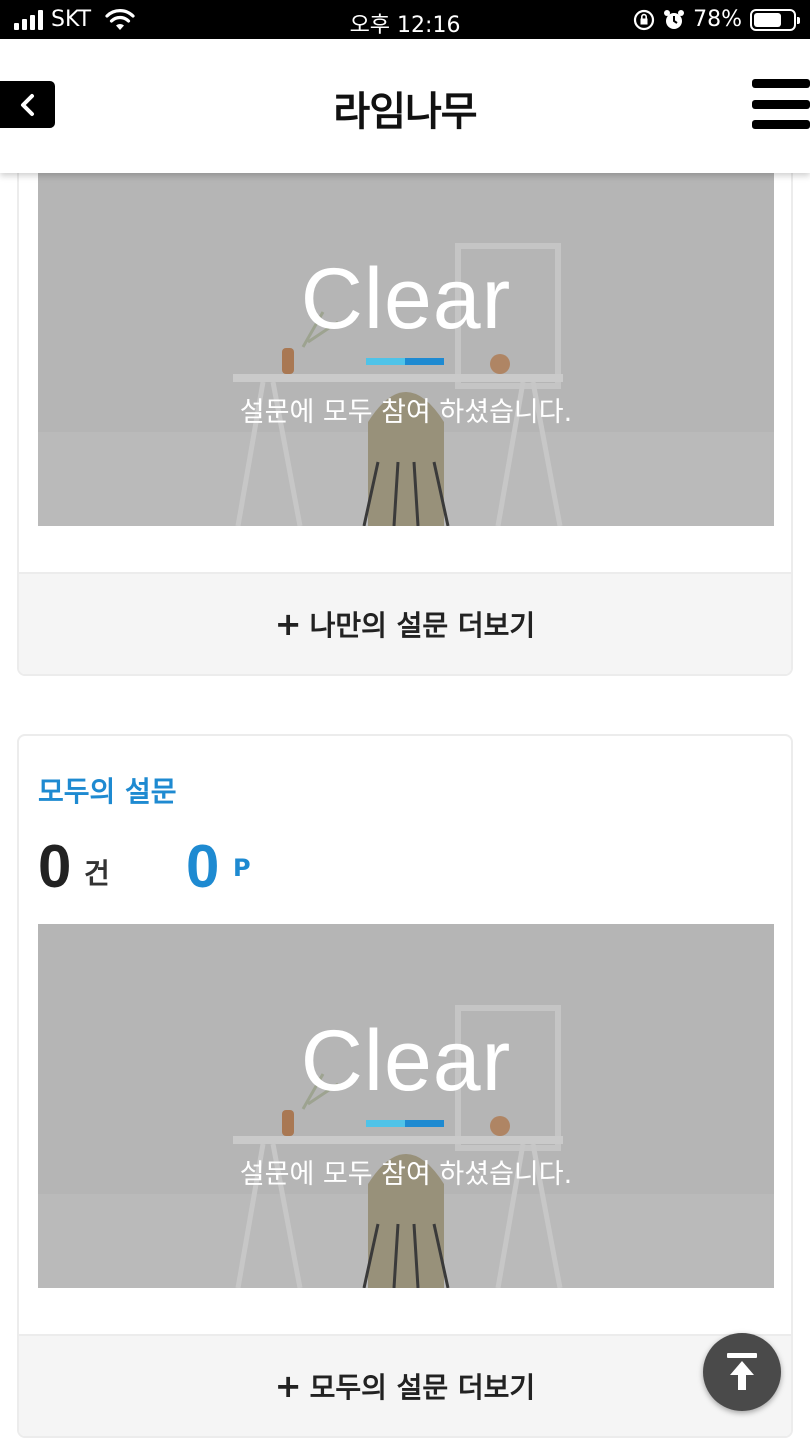 The height and width of the screenshot is (1440, 810). Describe the element at coordinates (55, 866) in the screenshot. I see `survey-count-value: 0` at that location.